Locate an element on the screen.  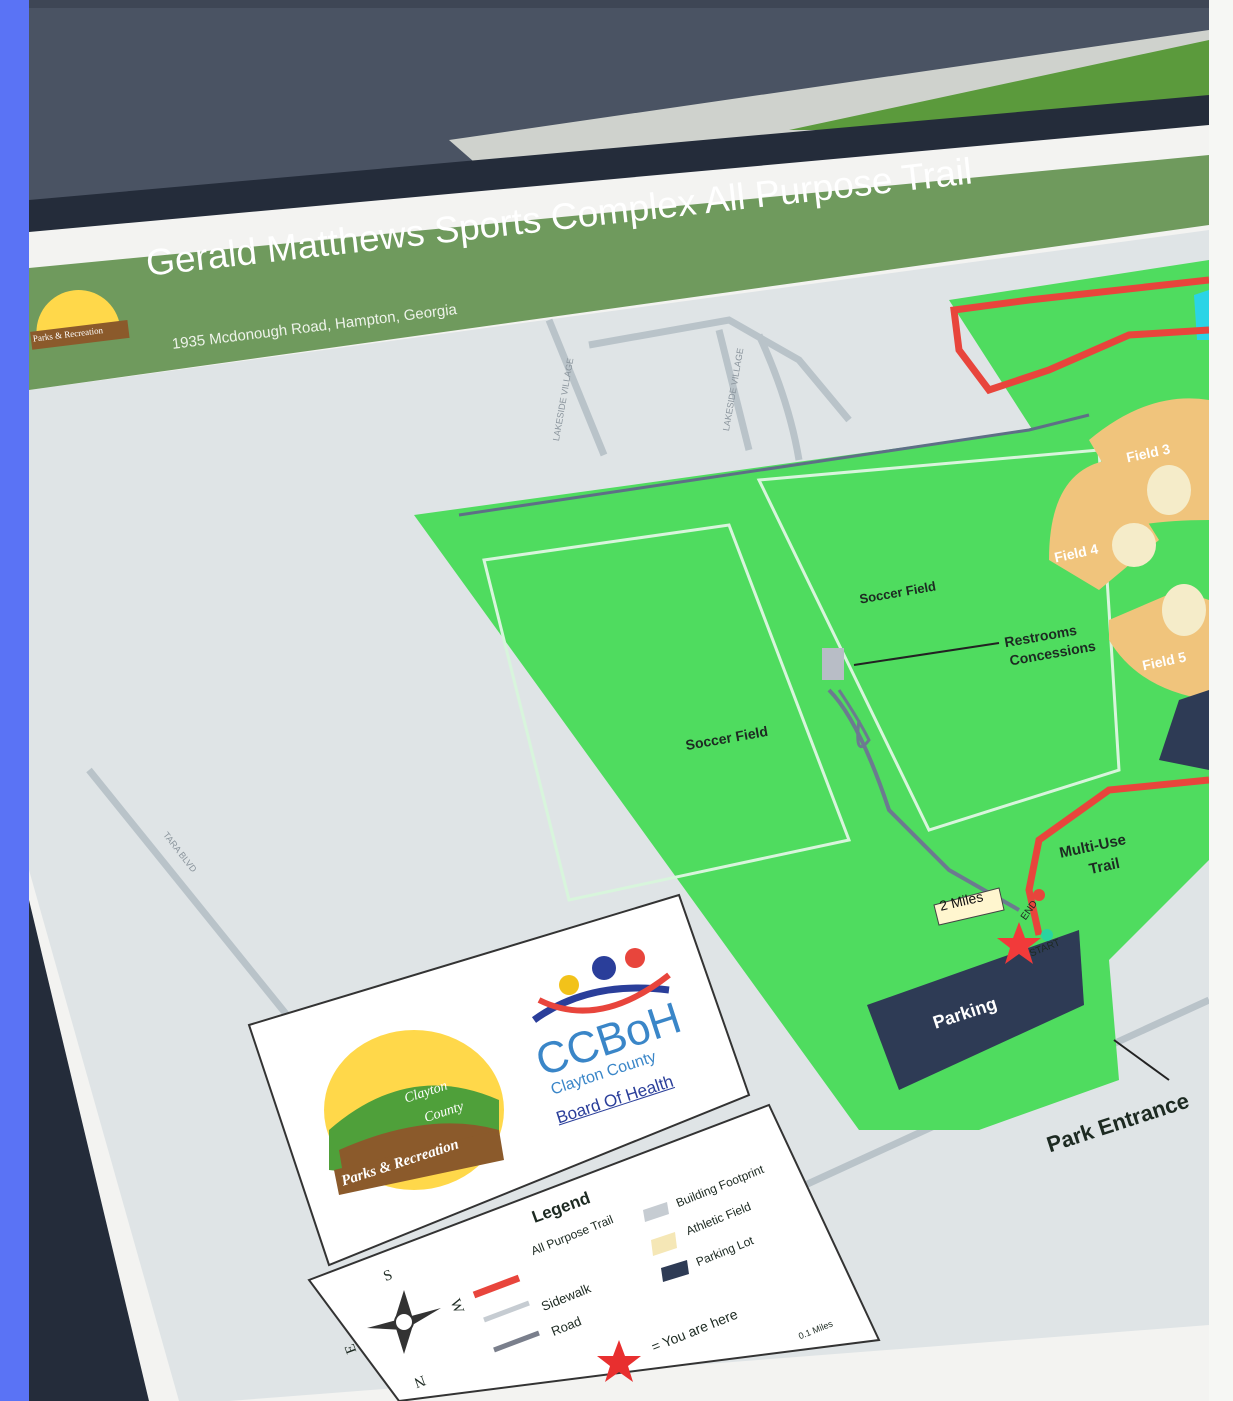
restroom-building-icon is located at coordinates (833, 664).